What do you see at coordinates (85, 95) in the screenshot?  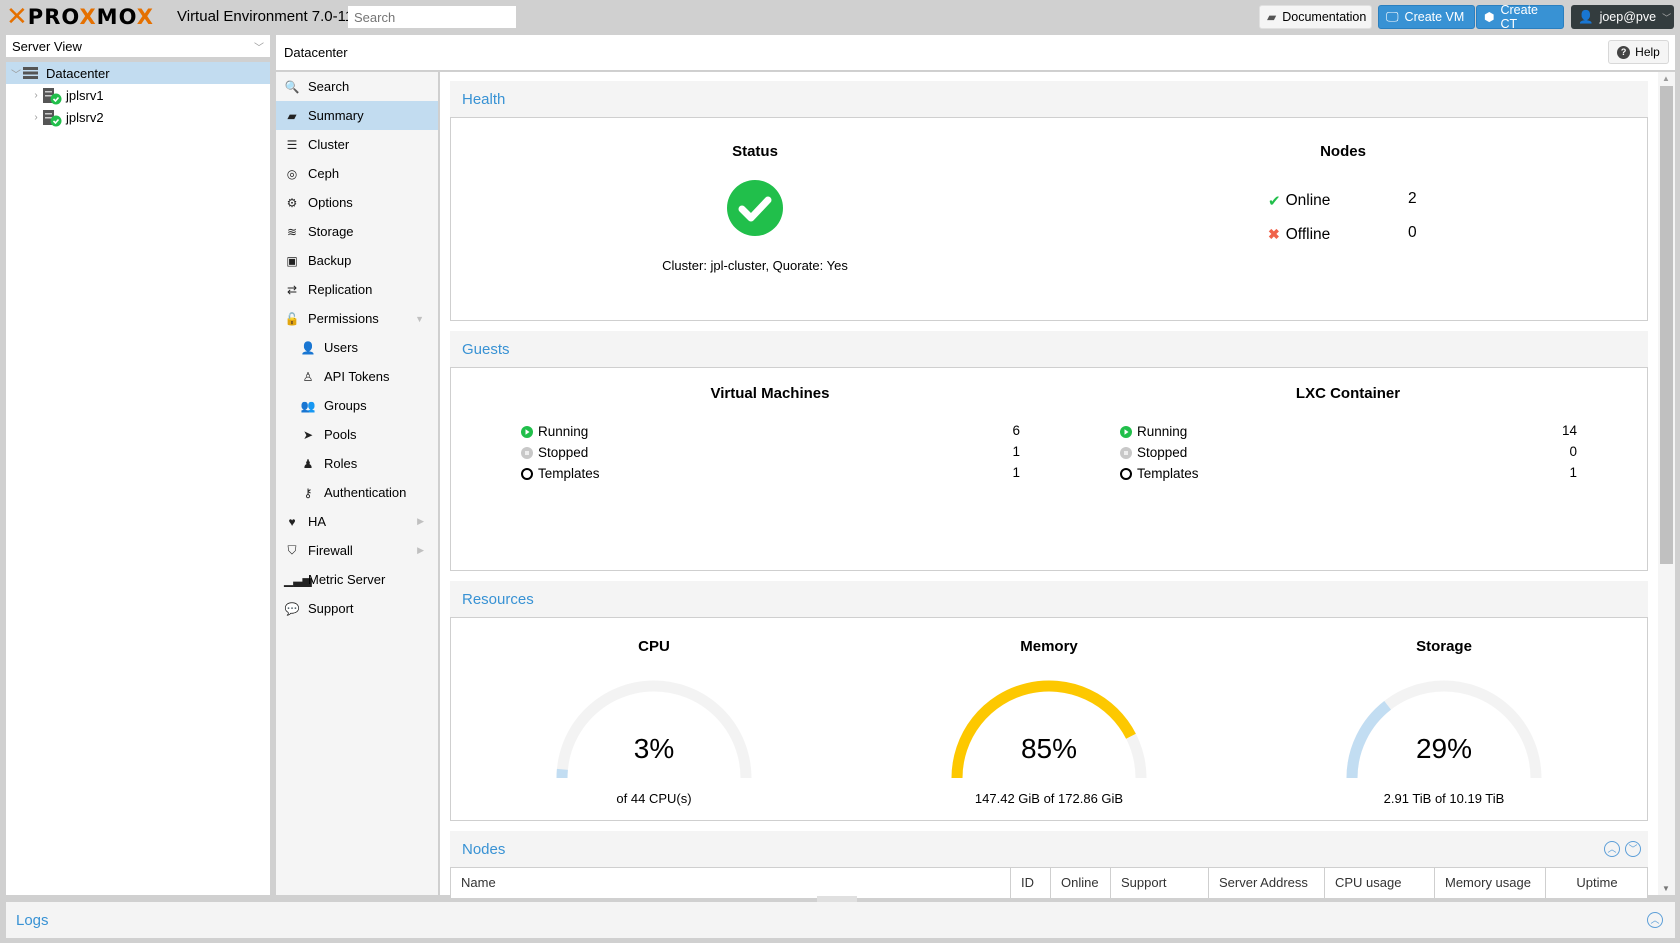 I see `tree-item-label: jplsrv1` at bounding box center [85, 95].